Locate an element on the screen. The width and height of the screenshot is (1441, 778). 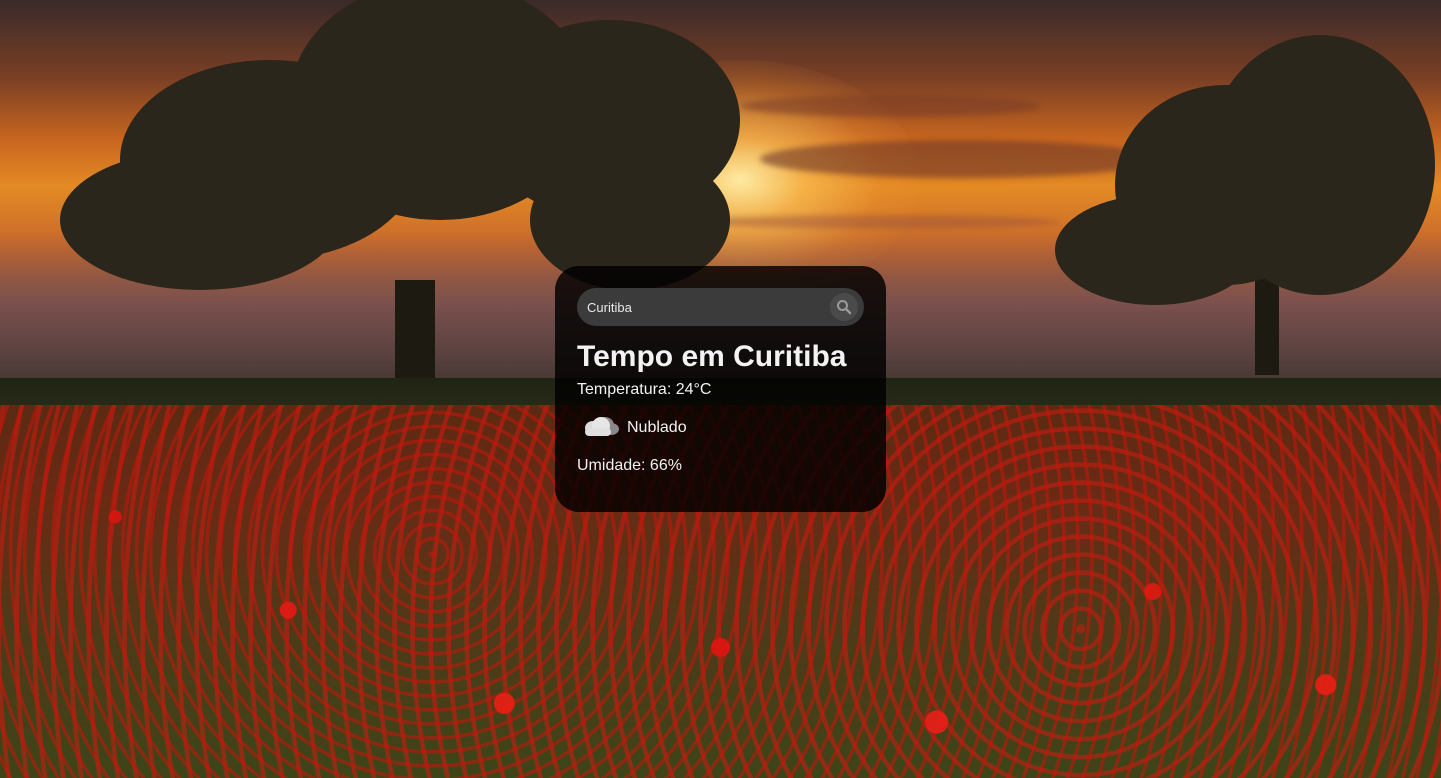
temperature-text: Temperatura: 24°C is located at coordinates (644, 389).